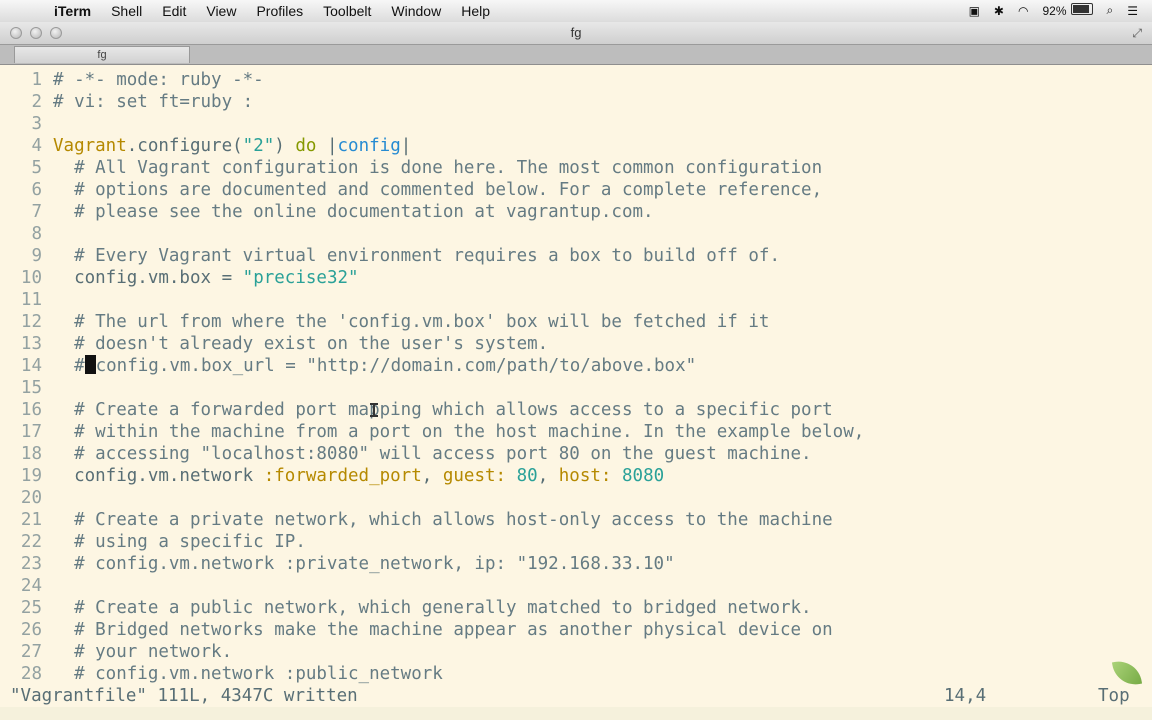  What do you see at coordinates (90, 146) in the screenshot?
I see `code-token: Vagrant` at bounding box center [90, 146].